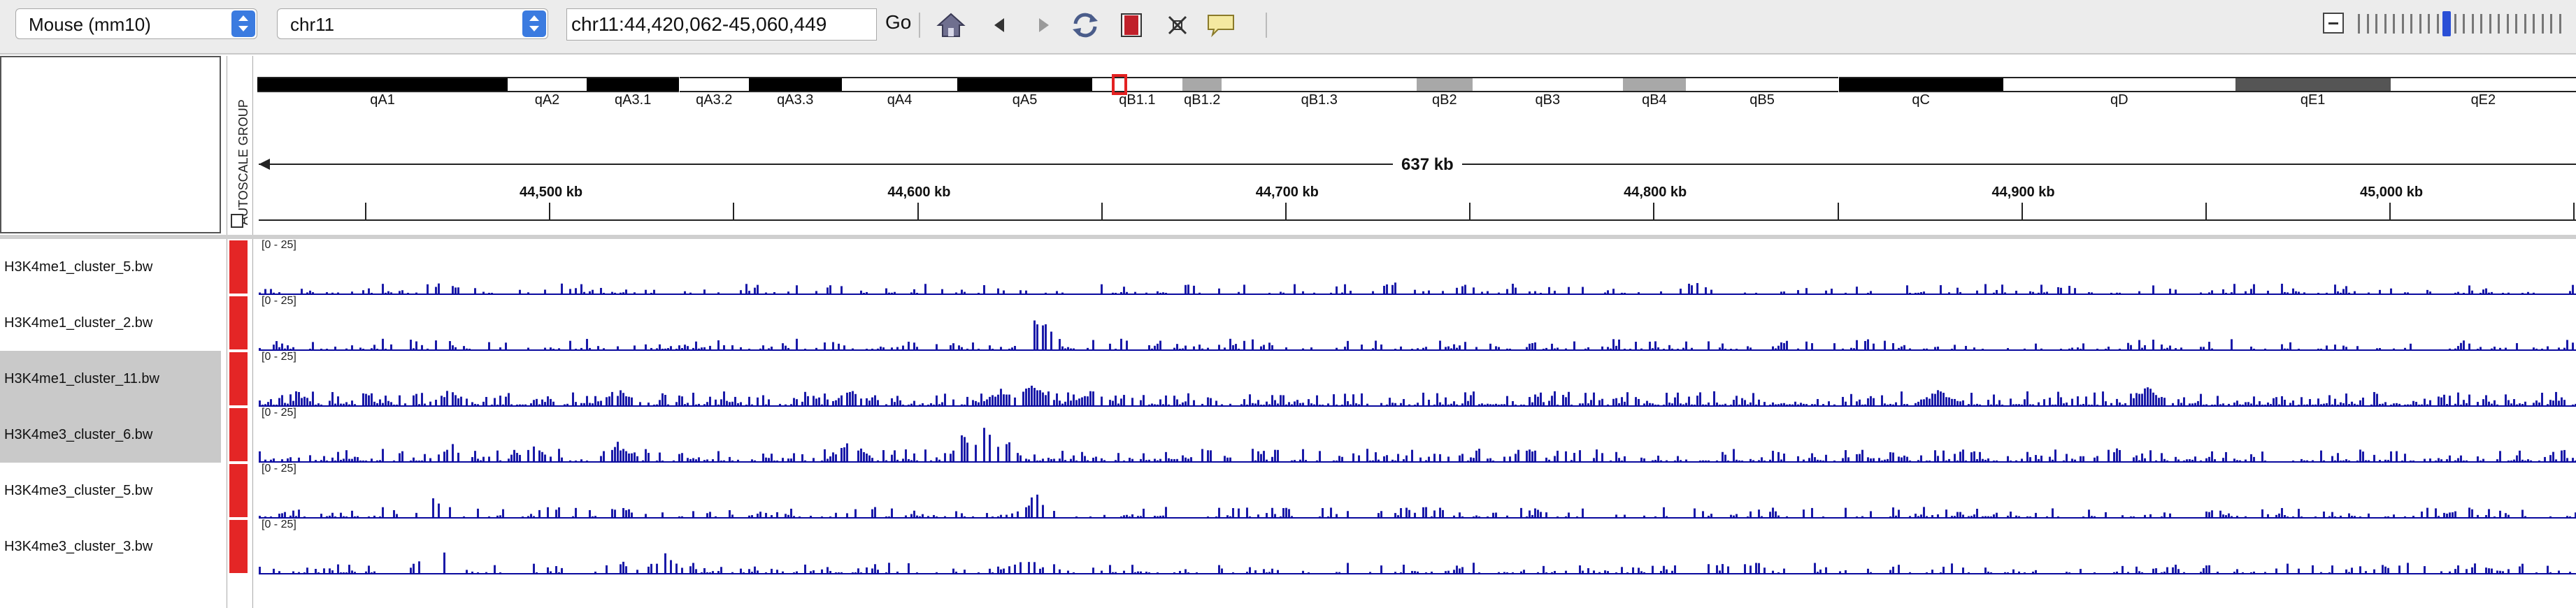 This screenshot has height=608, width=2576. I want to click on track-name-h3k4me3-cluster-3-bw: H3K4me3_cluster_3.bw, so click(110, 546).